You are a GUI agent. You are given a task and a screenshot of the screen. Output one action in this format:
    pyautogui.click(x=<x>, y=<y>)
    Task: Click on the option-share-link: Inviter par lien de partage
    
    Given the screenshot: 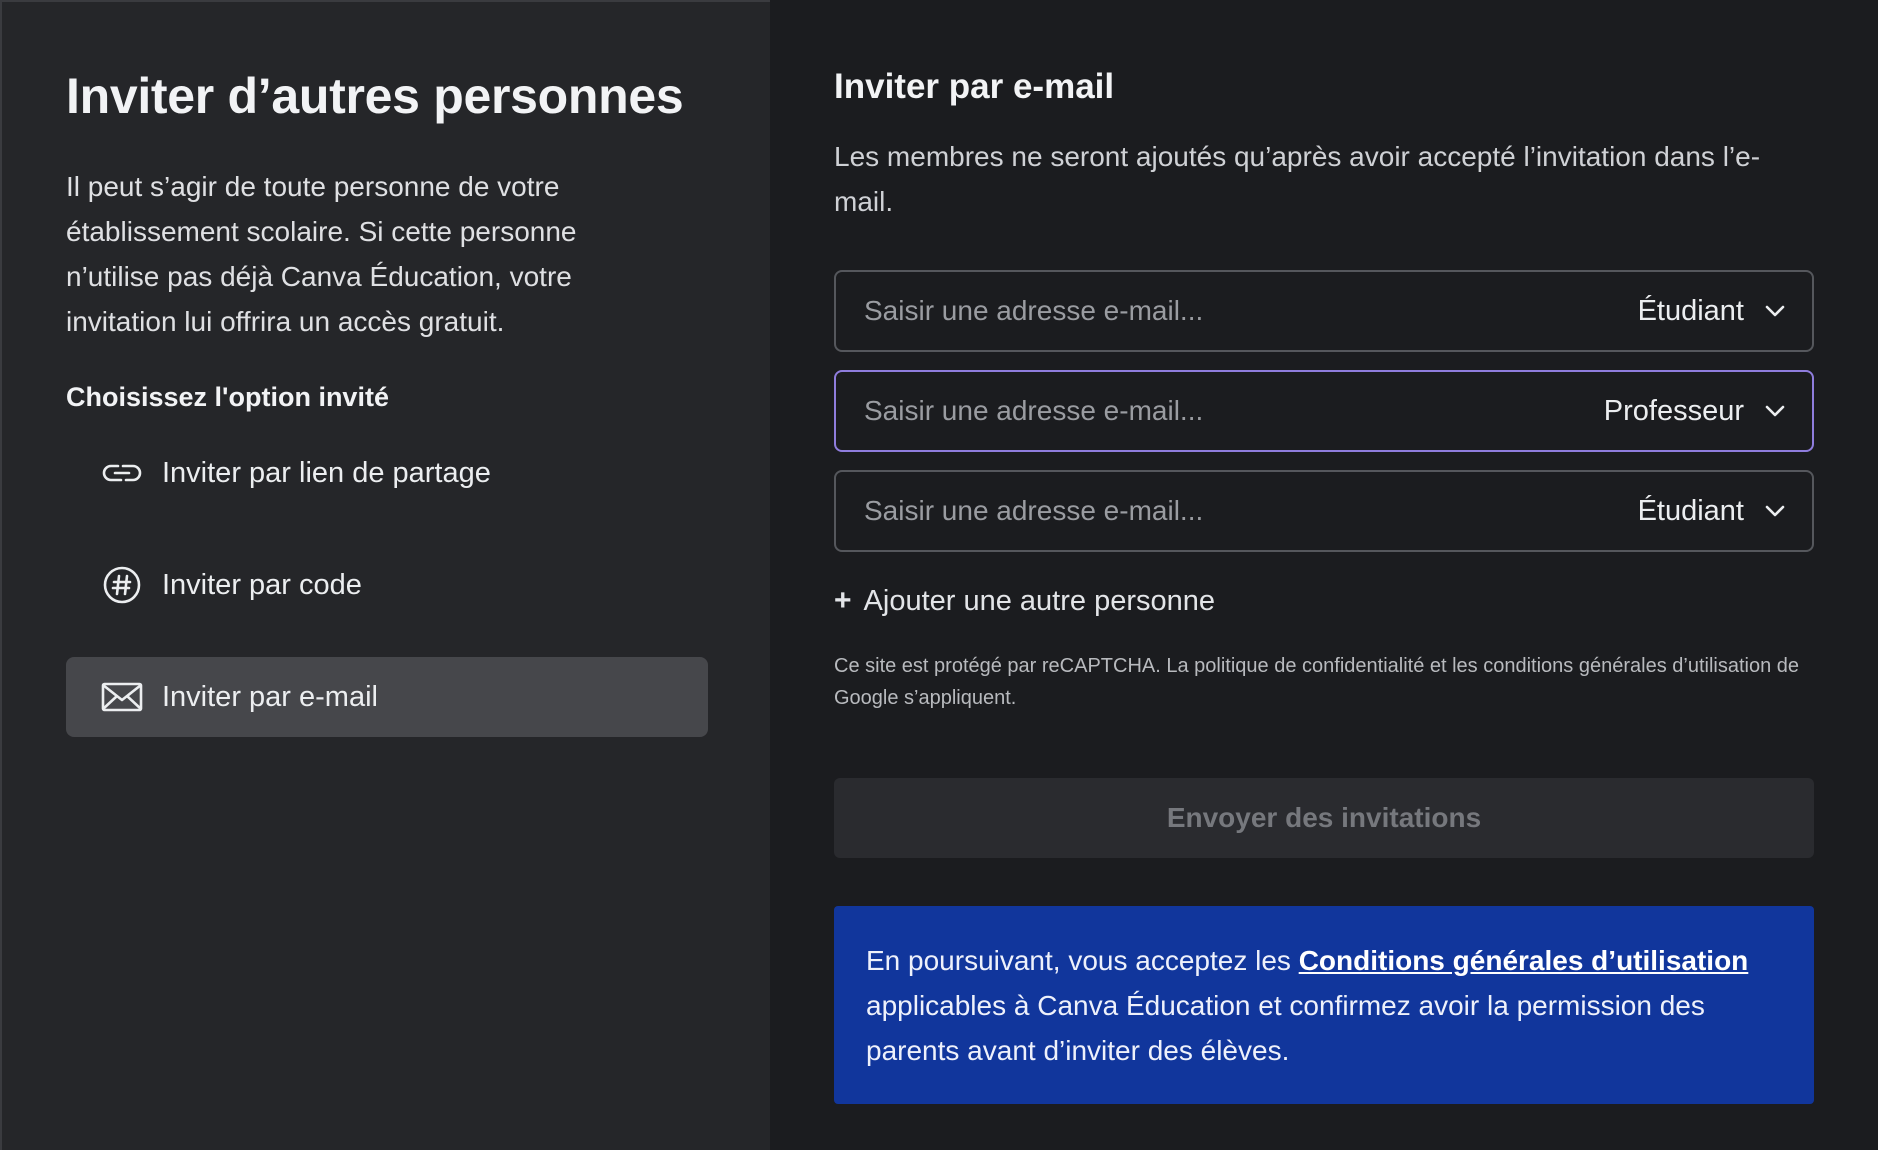 What is the action you would take?
    pyautogui.click(x=387, y=473)
    